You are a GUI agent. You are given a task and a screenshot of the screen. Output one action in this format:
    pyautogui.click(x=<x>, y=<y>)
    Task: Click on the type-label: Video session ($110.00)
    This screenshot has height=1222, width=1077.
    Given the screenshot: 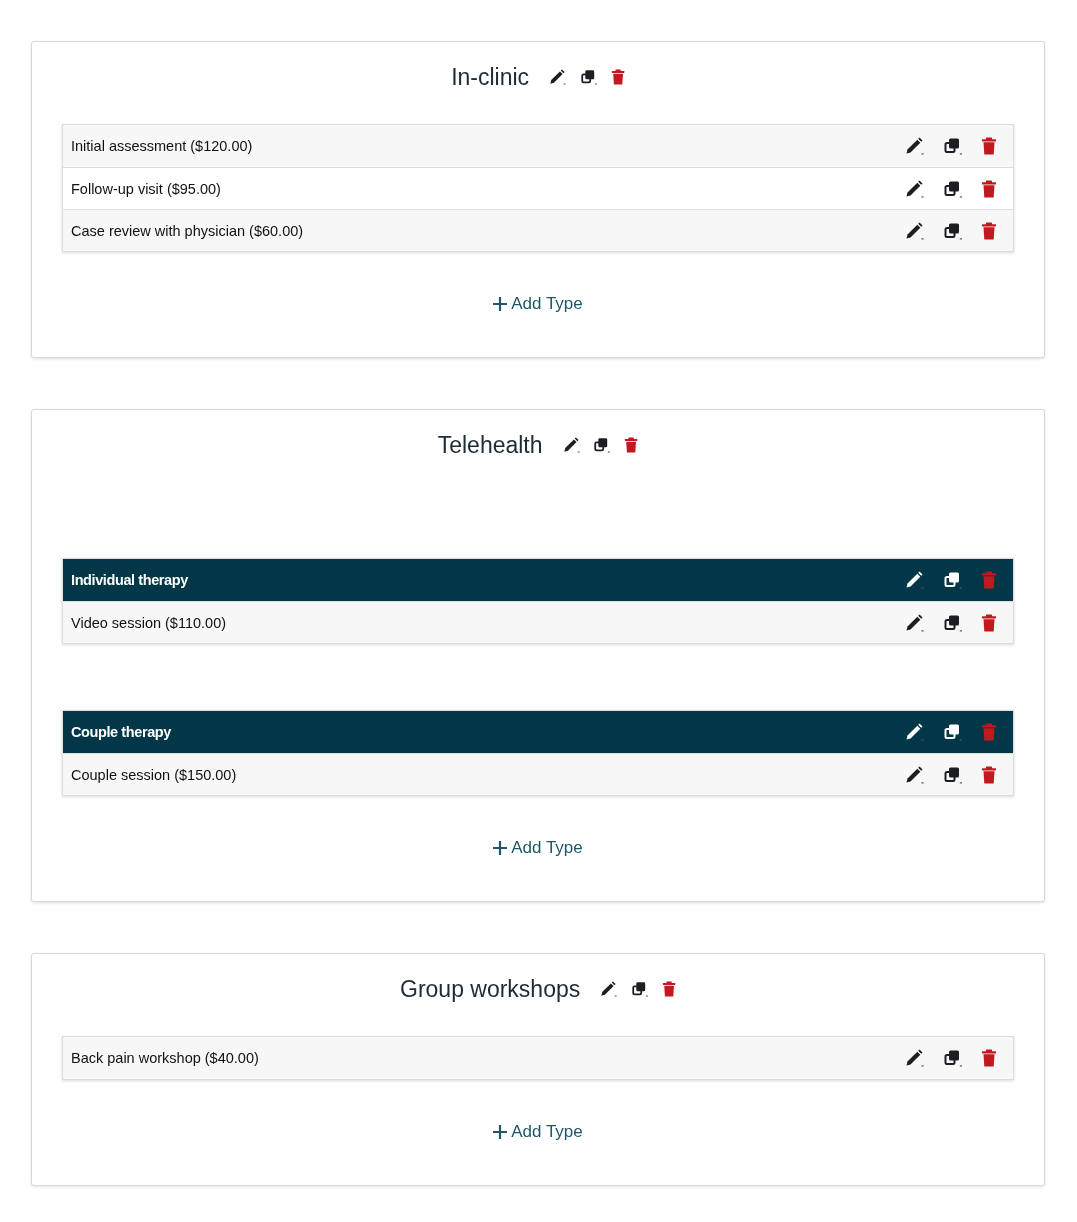 What is the action you would take?
    pyautogui.click(x=149, y=622)
    